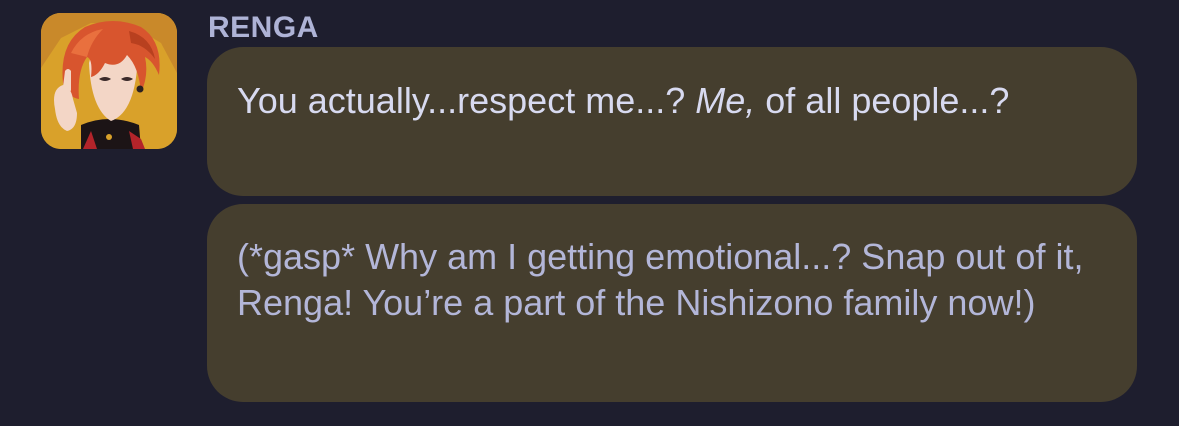  I want to click on message-text-emphasis: Me,, so click(725, 100).